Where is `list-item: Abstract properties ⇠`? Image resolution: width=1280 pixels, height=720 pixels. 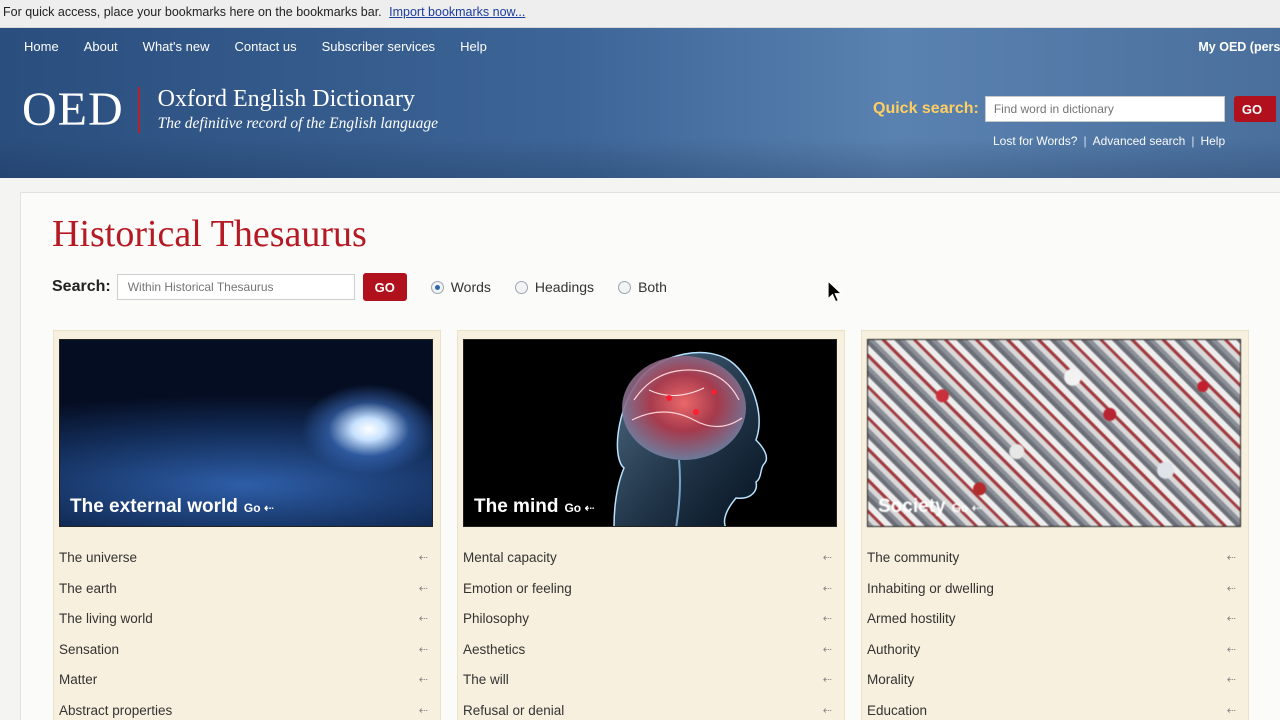 list-item: Abstract properties ⇠ is located at coordinates (246, 708).